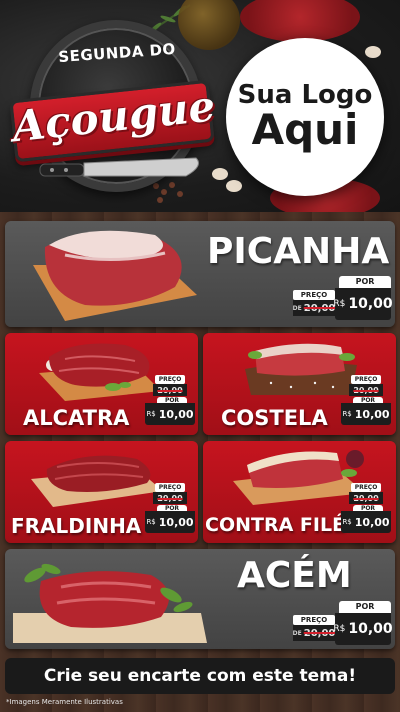 The width and height of the screenshot is (400, 712). What do you see at coordinates (299, 492) in the screenshot?
I see `product-card-contra-file: CONTRA FILÉ PREÇO 20,00 POR R$ 10,00` at bounding box center [299, 492].